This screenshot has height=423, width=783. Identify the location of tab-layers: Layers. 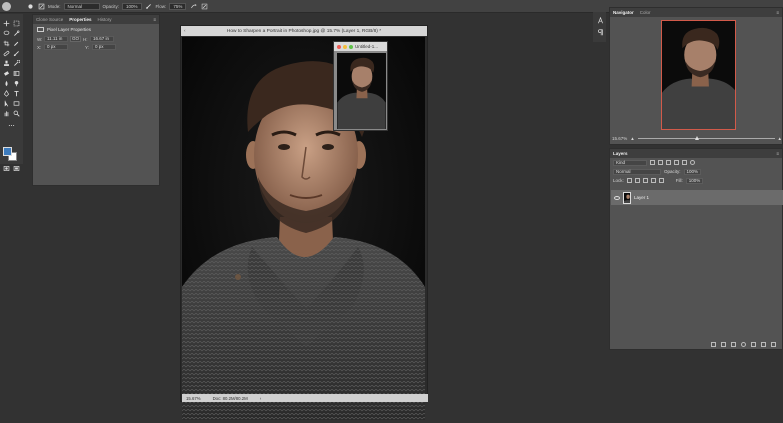
(620, 153).